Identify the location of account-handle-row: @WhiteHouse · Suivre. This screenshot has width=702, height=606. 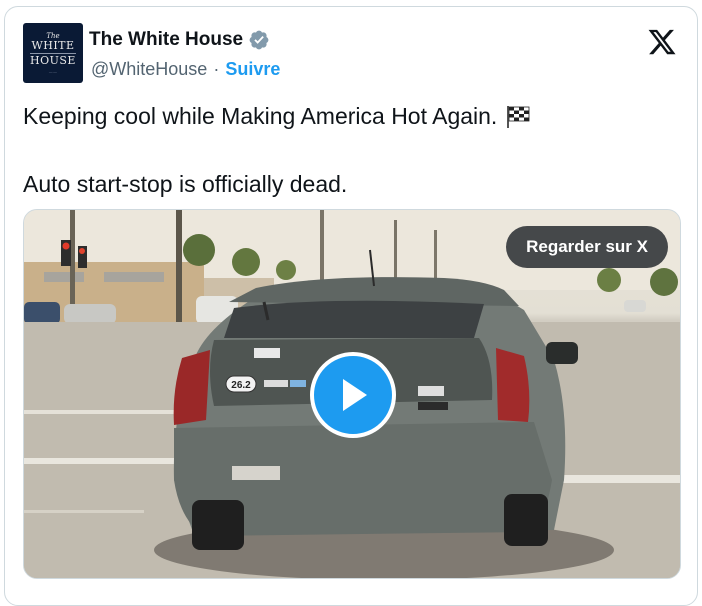
(185, 69).